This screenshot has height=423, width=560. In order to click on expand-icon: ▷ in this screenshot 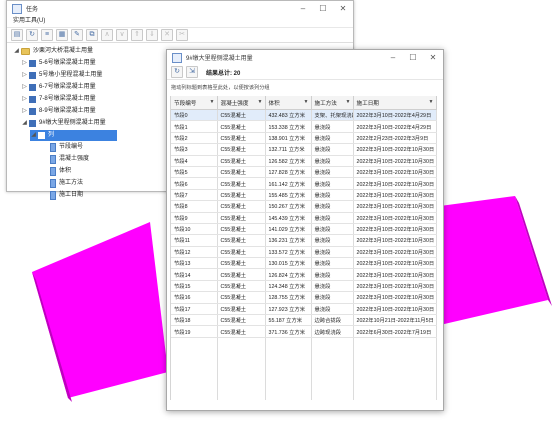, I will do `click(24, 99)`.